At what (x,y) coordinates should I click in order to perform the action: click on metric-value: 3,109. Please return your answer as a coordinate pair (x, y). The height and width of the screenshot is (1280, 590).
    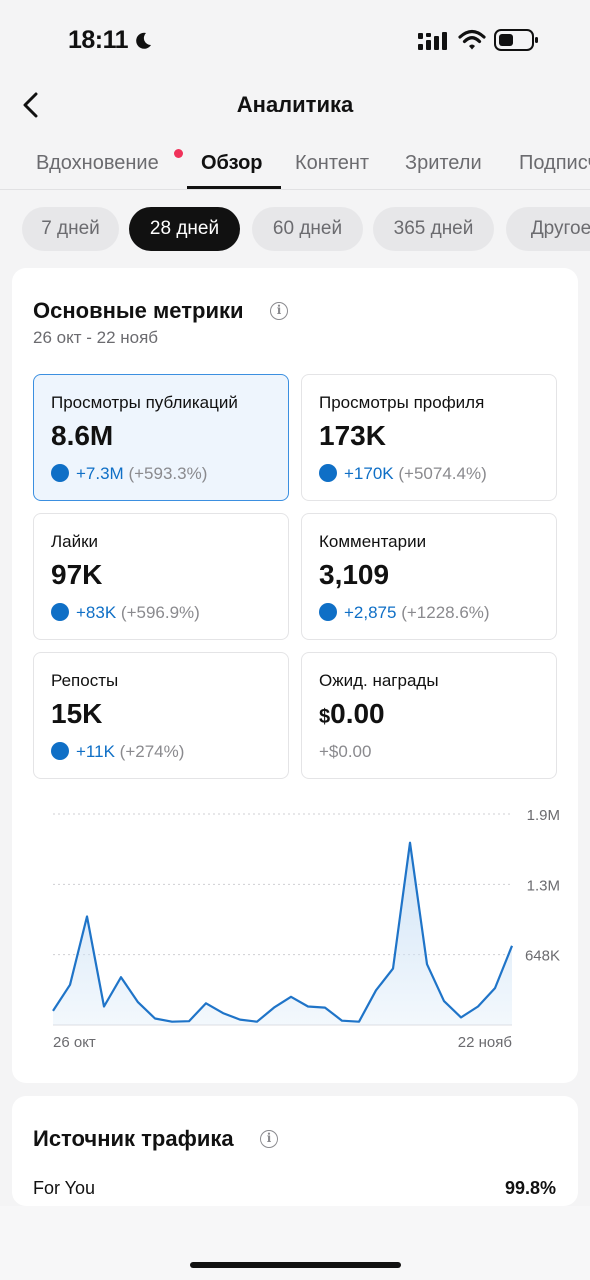
    Looking at the image, I should click on (354, 574).